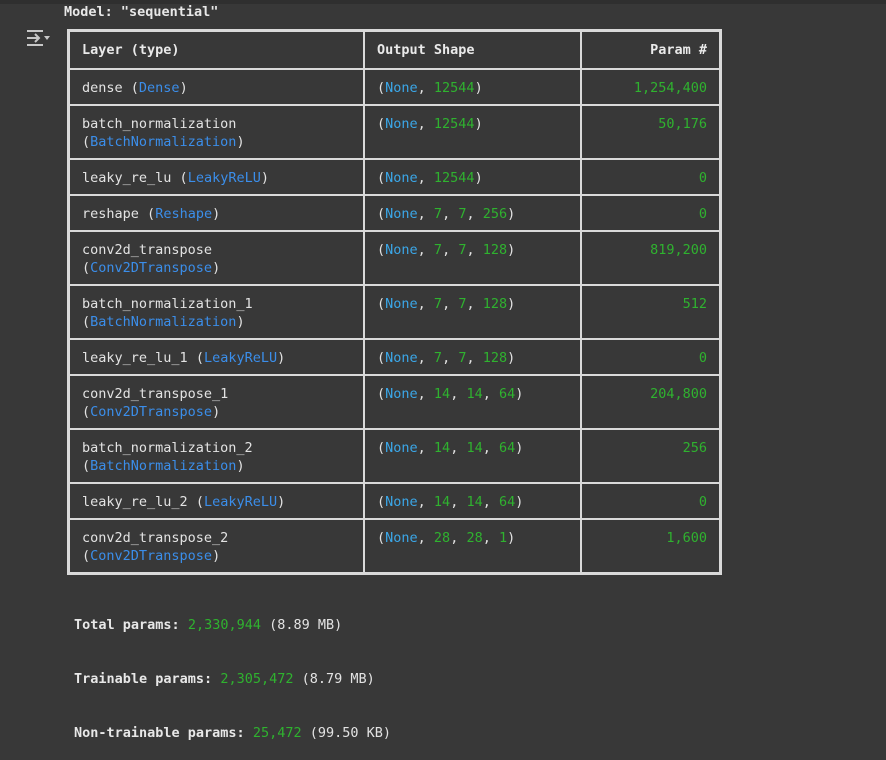 Image resolution: width=886 pixels, height=760 pixels. What do you see at coordinates (167, 448) in the screenshot?
I see `layer-name: batch_normalization_2` at bounding box center [167, 448].